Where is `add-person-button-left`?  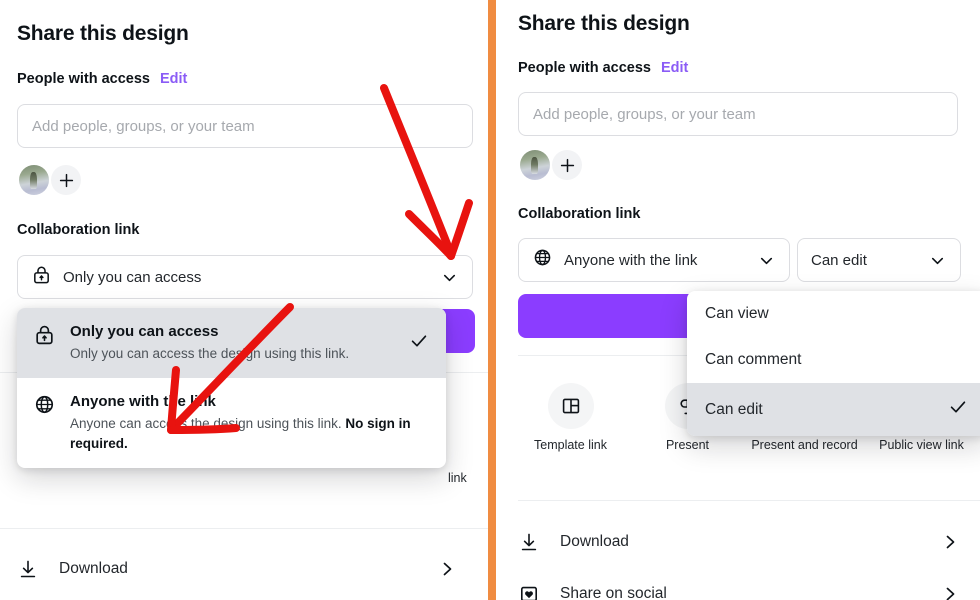
add-person-button-left is located at coordinates (66, 180).